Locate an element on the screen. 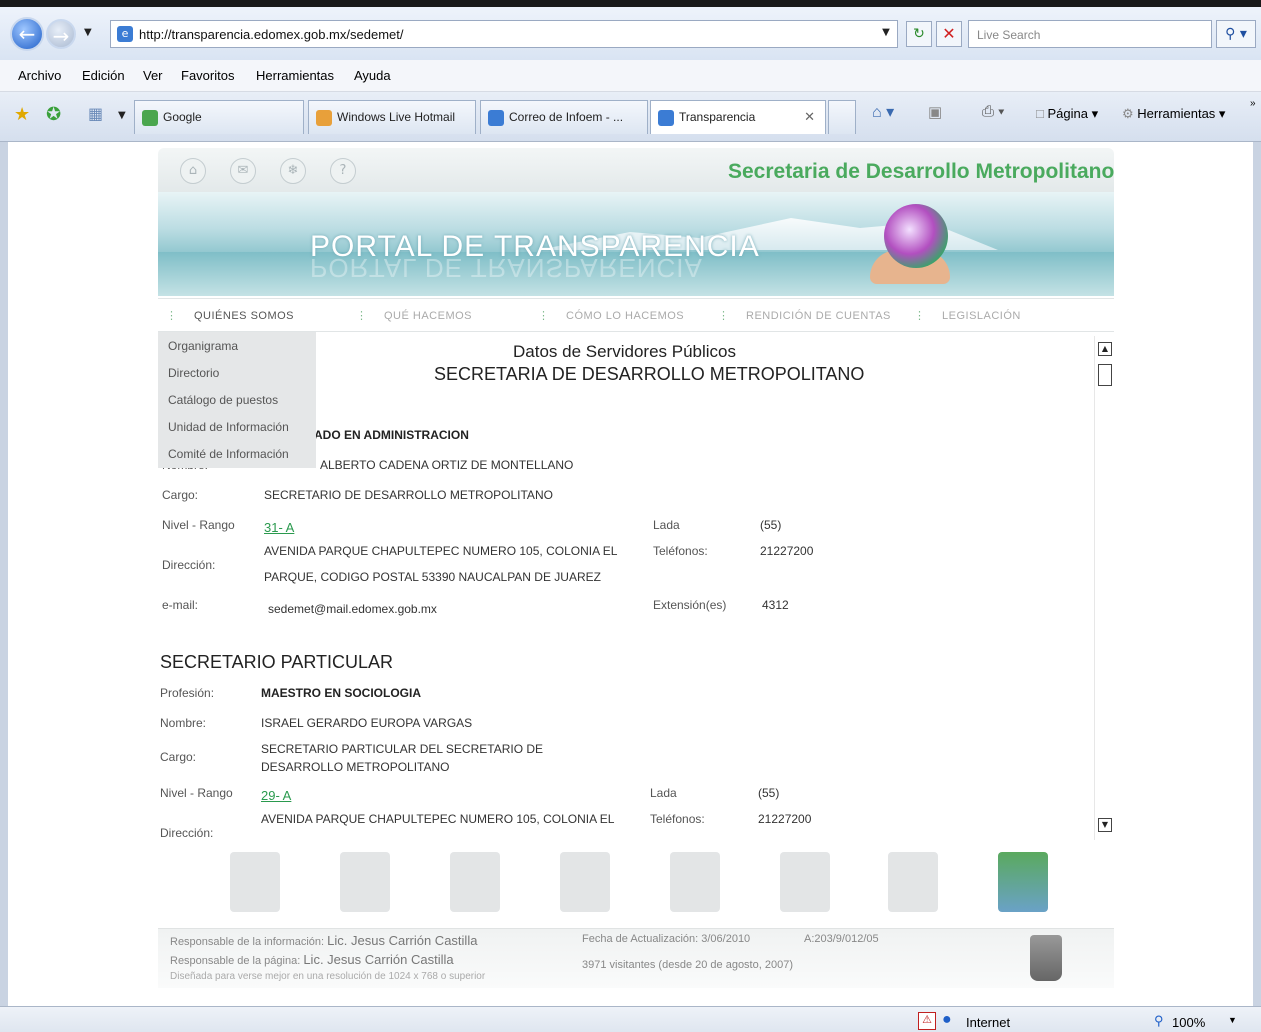  zoom-dropdown-icon: ▼ is located at coordinates (1232, 1020).